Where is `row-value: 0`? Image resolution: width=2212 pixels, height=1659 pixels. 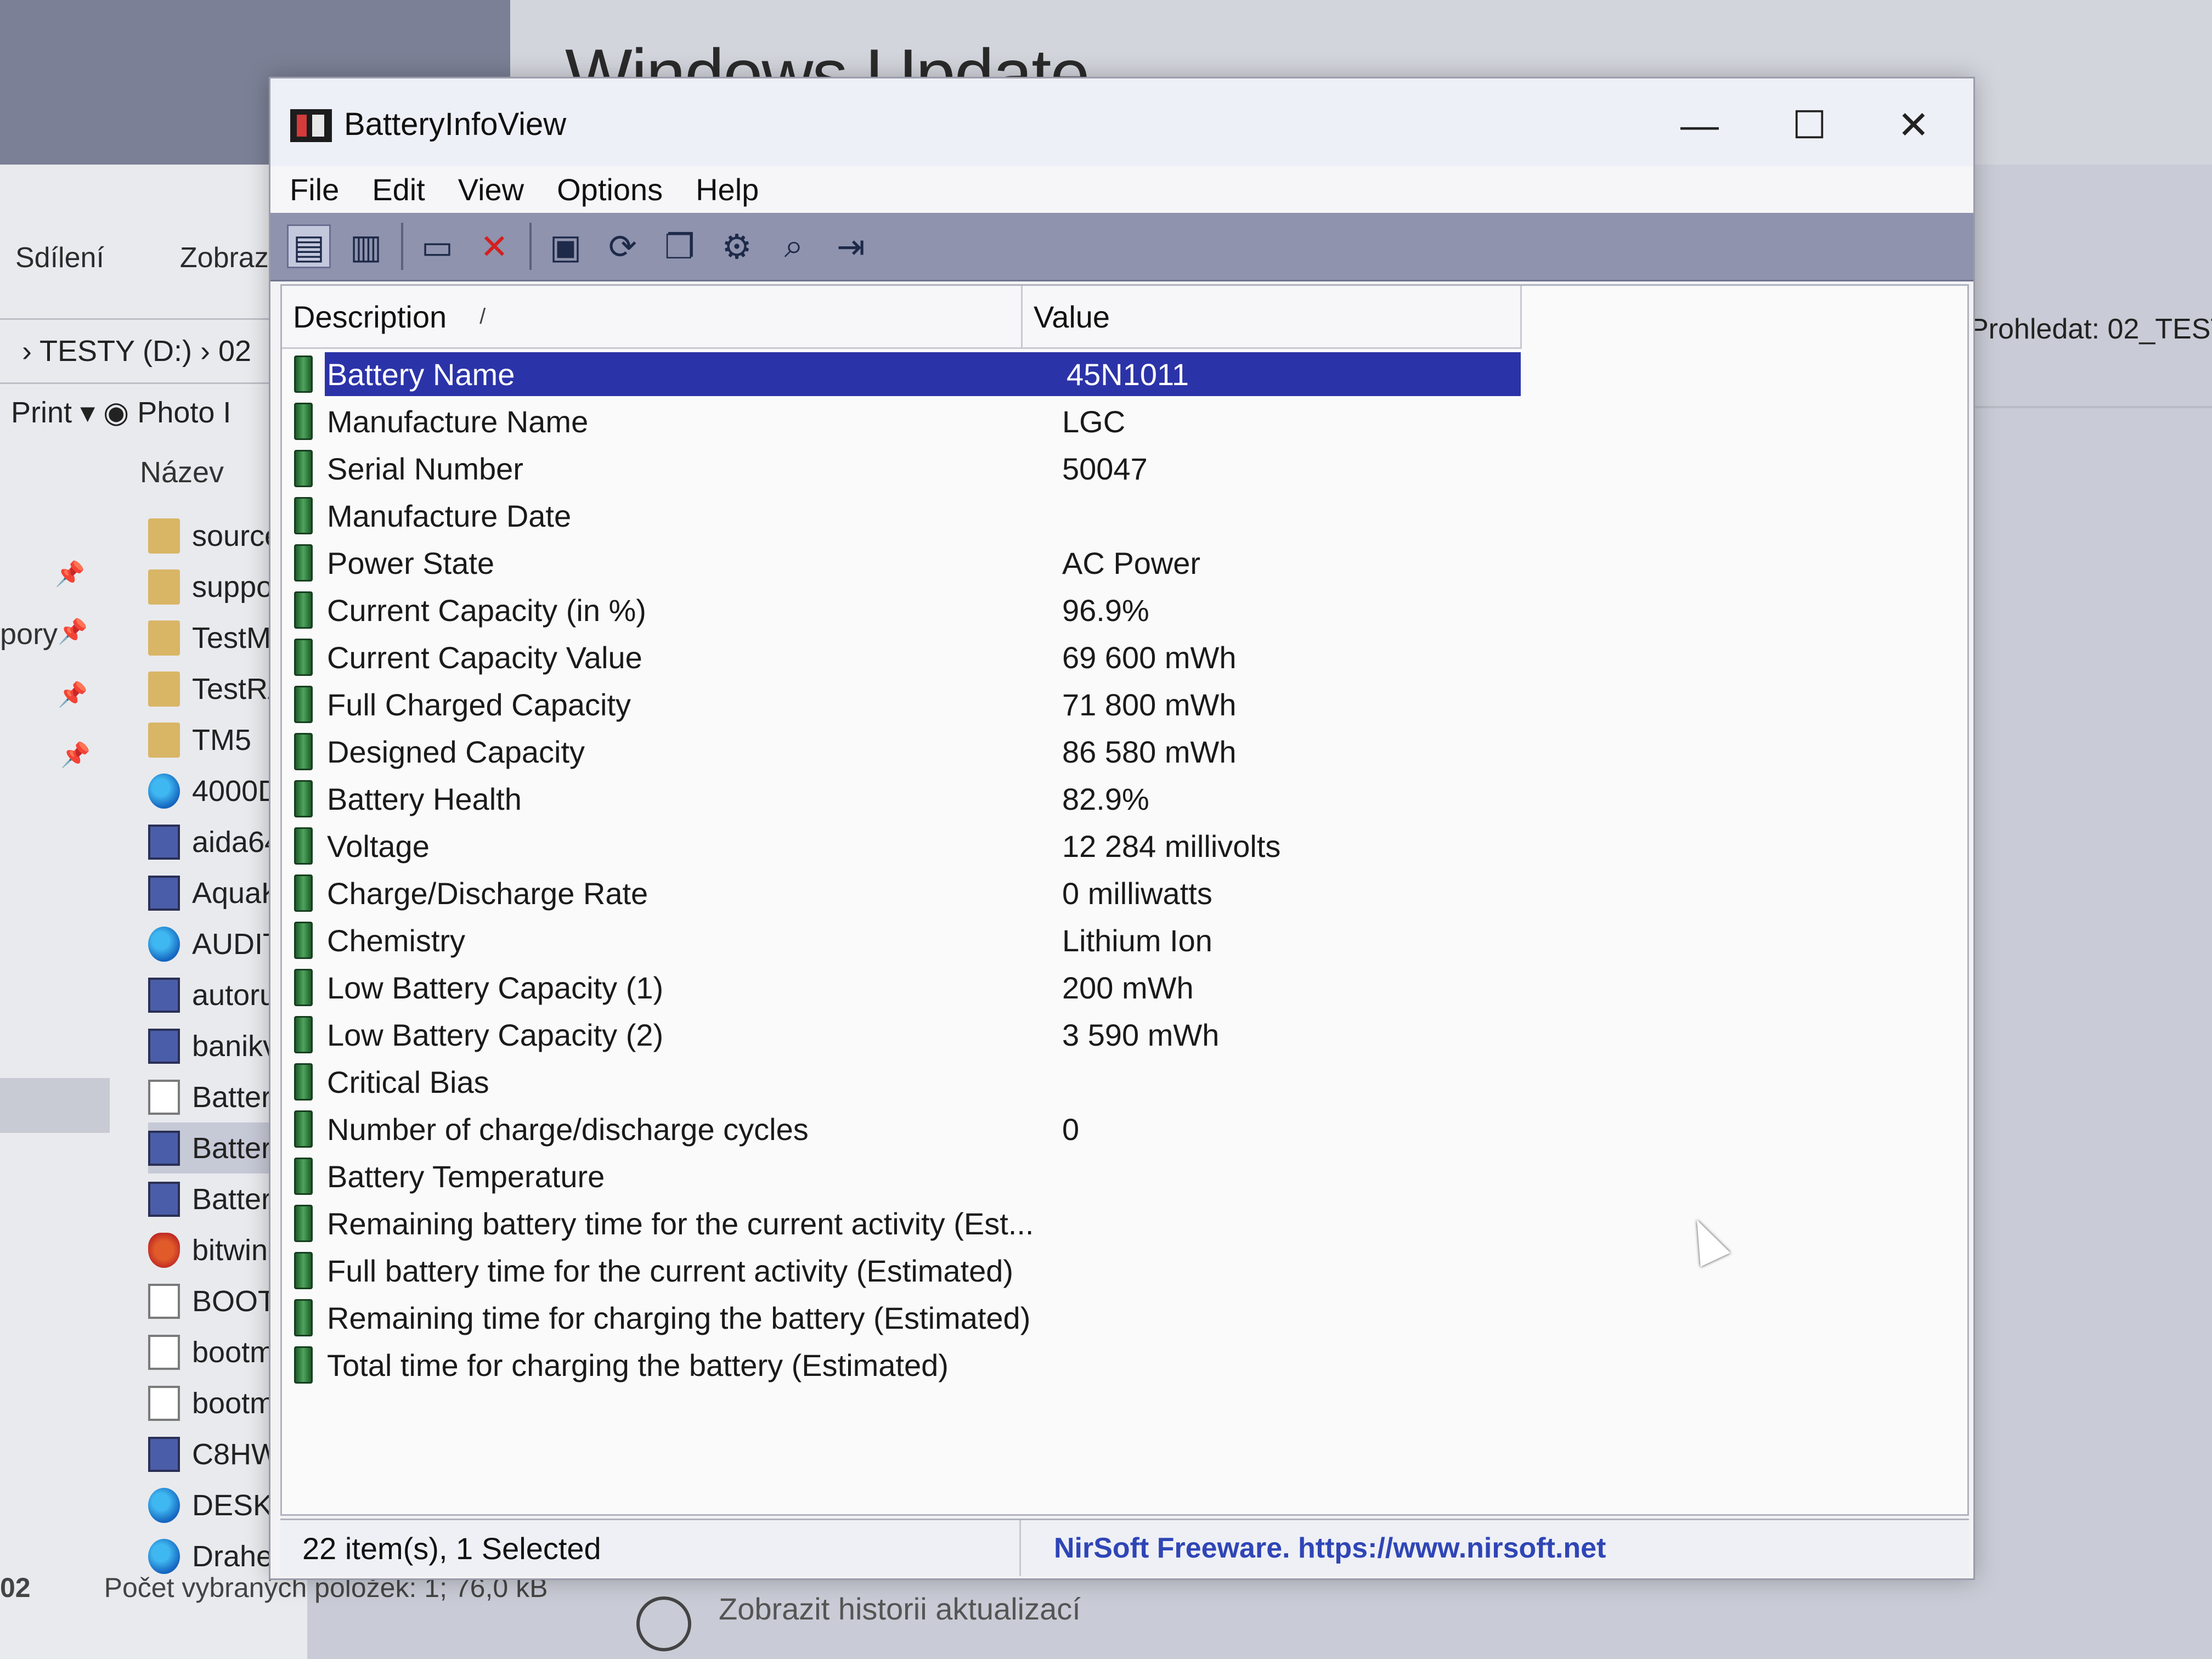 row-value: 0 is located at coordinates (1071, 1129).